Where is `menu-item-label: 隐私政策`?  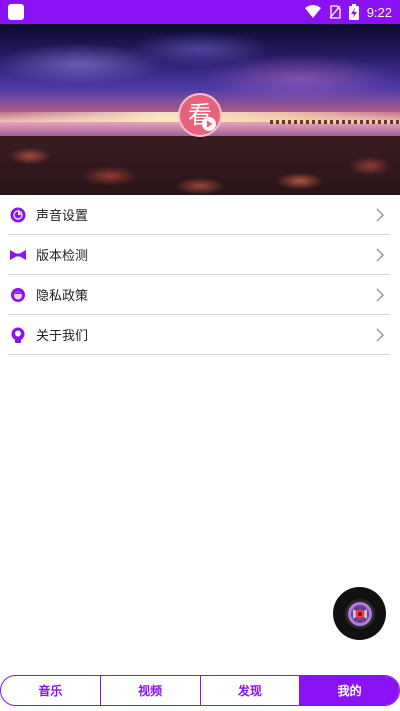 menu-item-label: 隐私政策 is located at coordinates (62, 296).